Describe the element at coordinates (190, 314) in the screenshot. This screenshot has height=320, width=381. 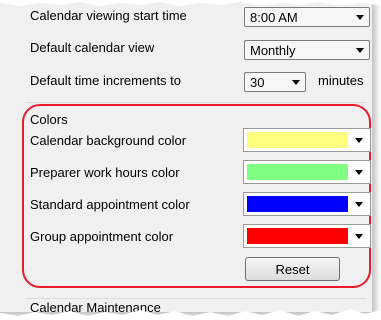
I see `torn-edge-bottom` at that location.